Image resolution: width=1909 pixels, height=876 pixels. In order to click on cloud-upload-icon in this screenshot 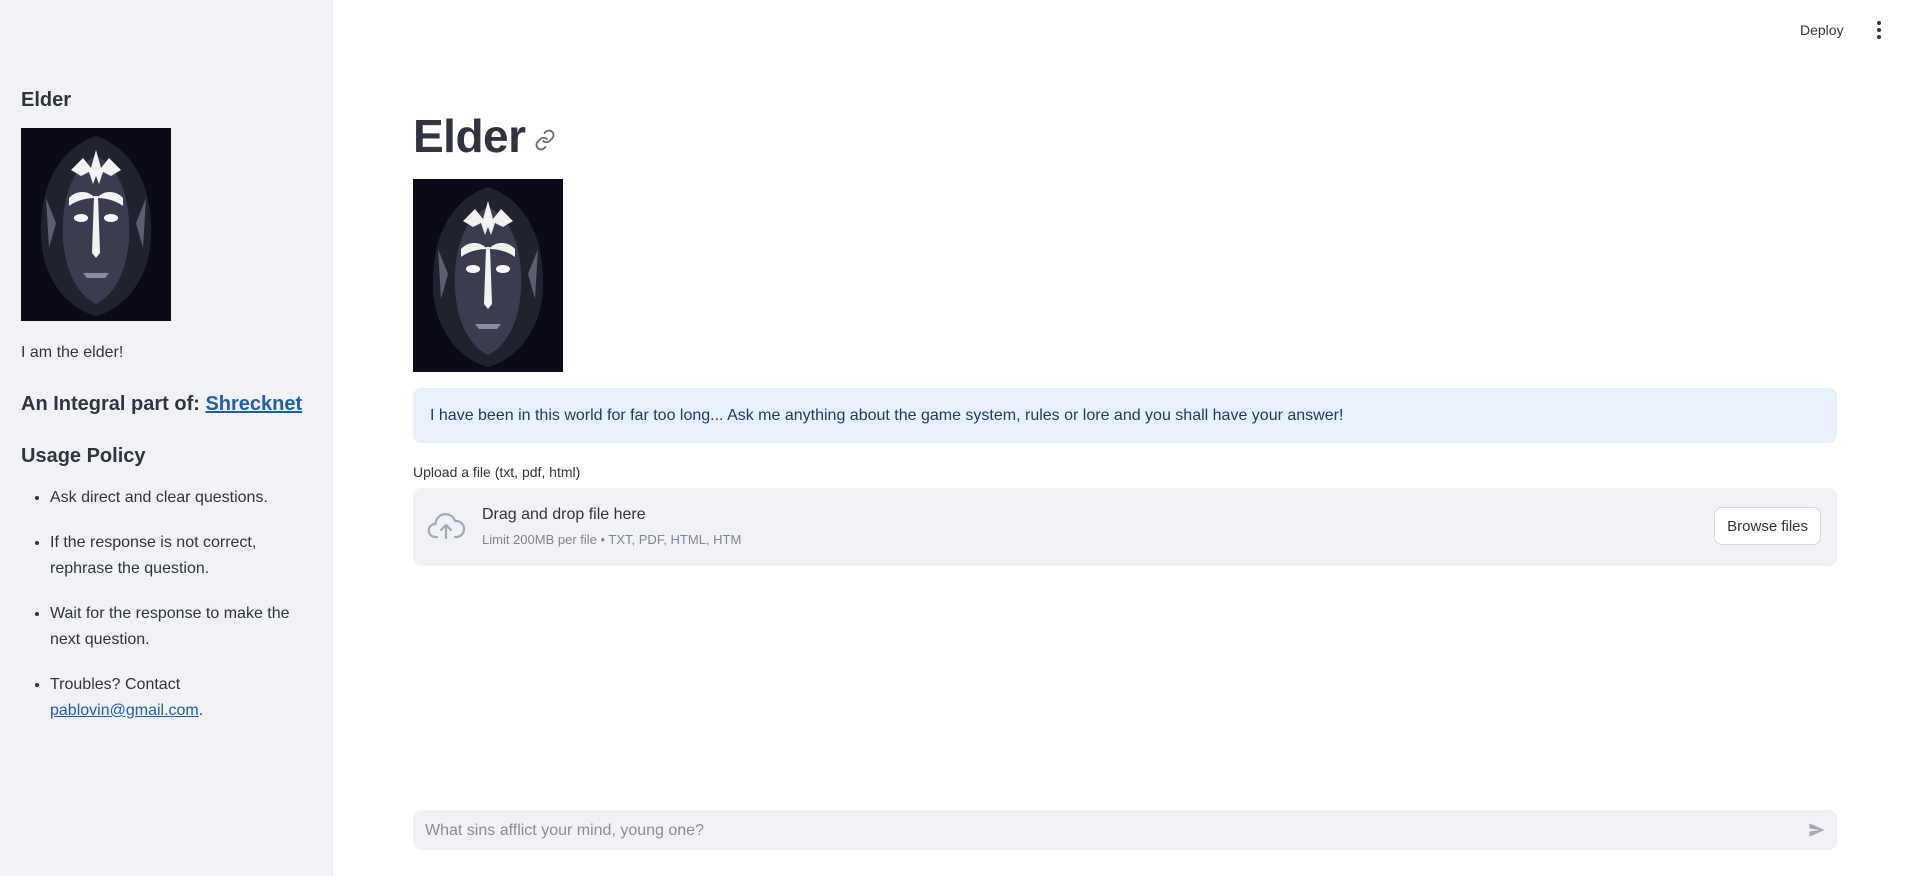, I will do `click(446, 526)`.